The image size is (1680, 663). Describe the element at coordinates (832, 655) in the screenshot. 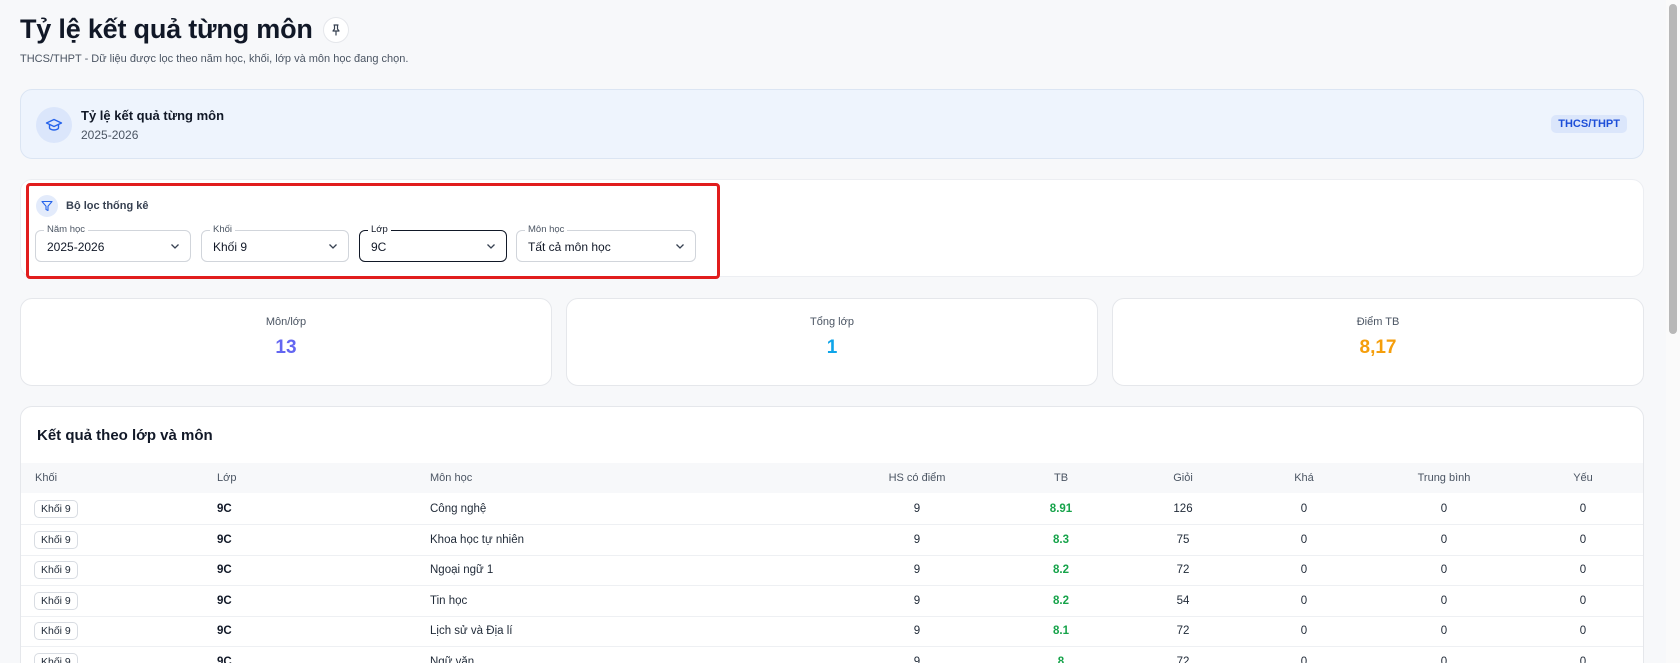

I see `table-row: Khối 9 9C Ngữ văn 9 8 72 0 0 0` at that location.